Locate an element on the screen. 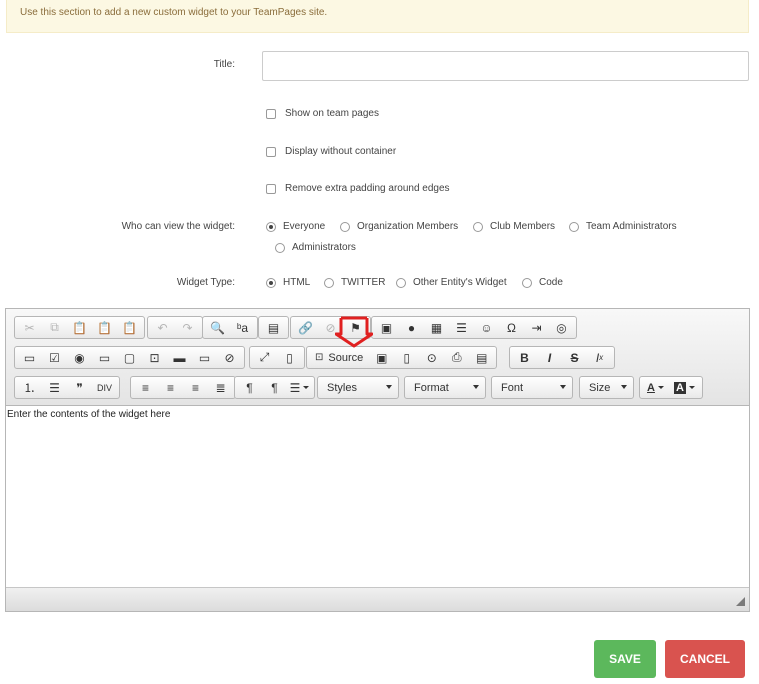  italic-icon: I is located at coordinates (549, 357).